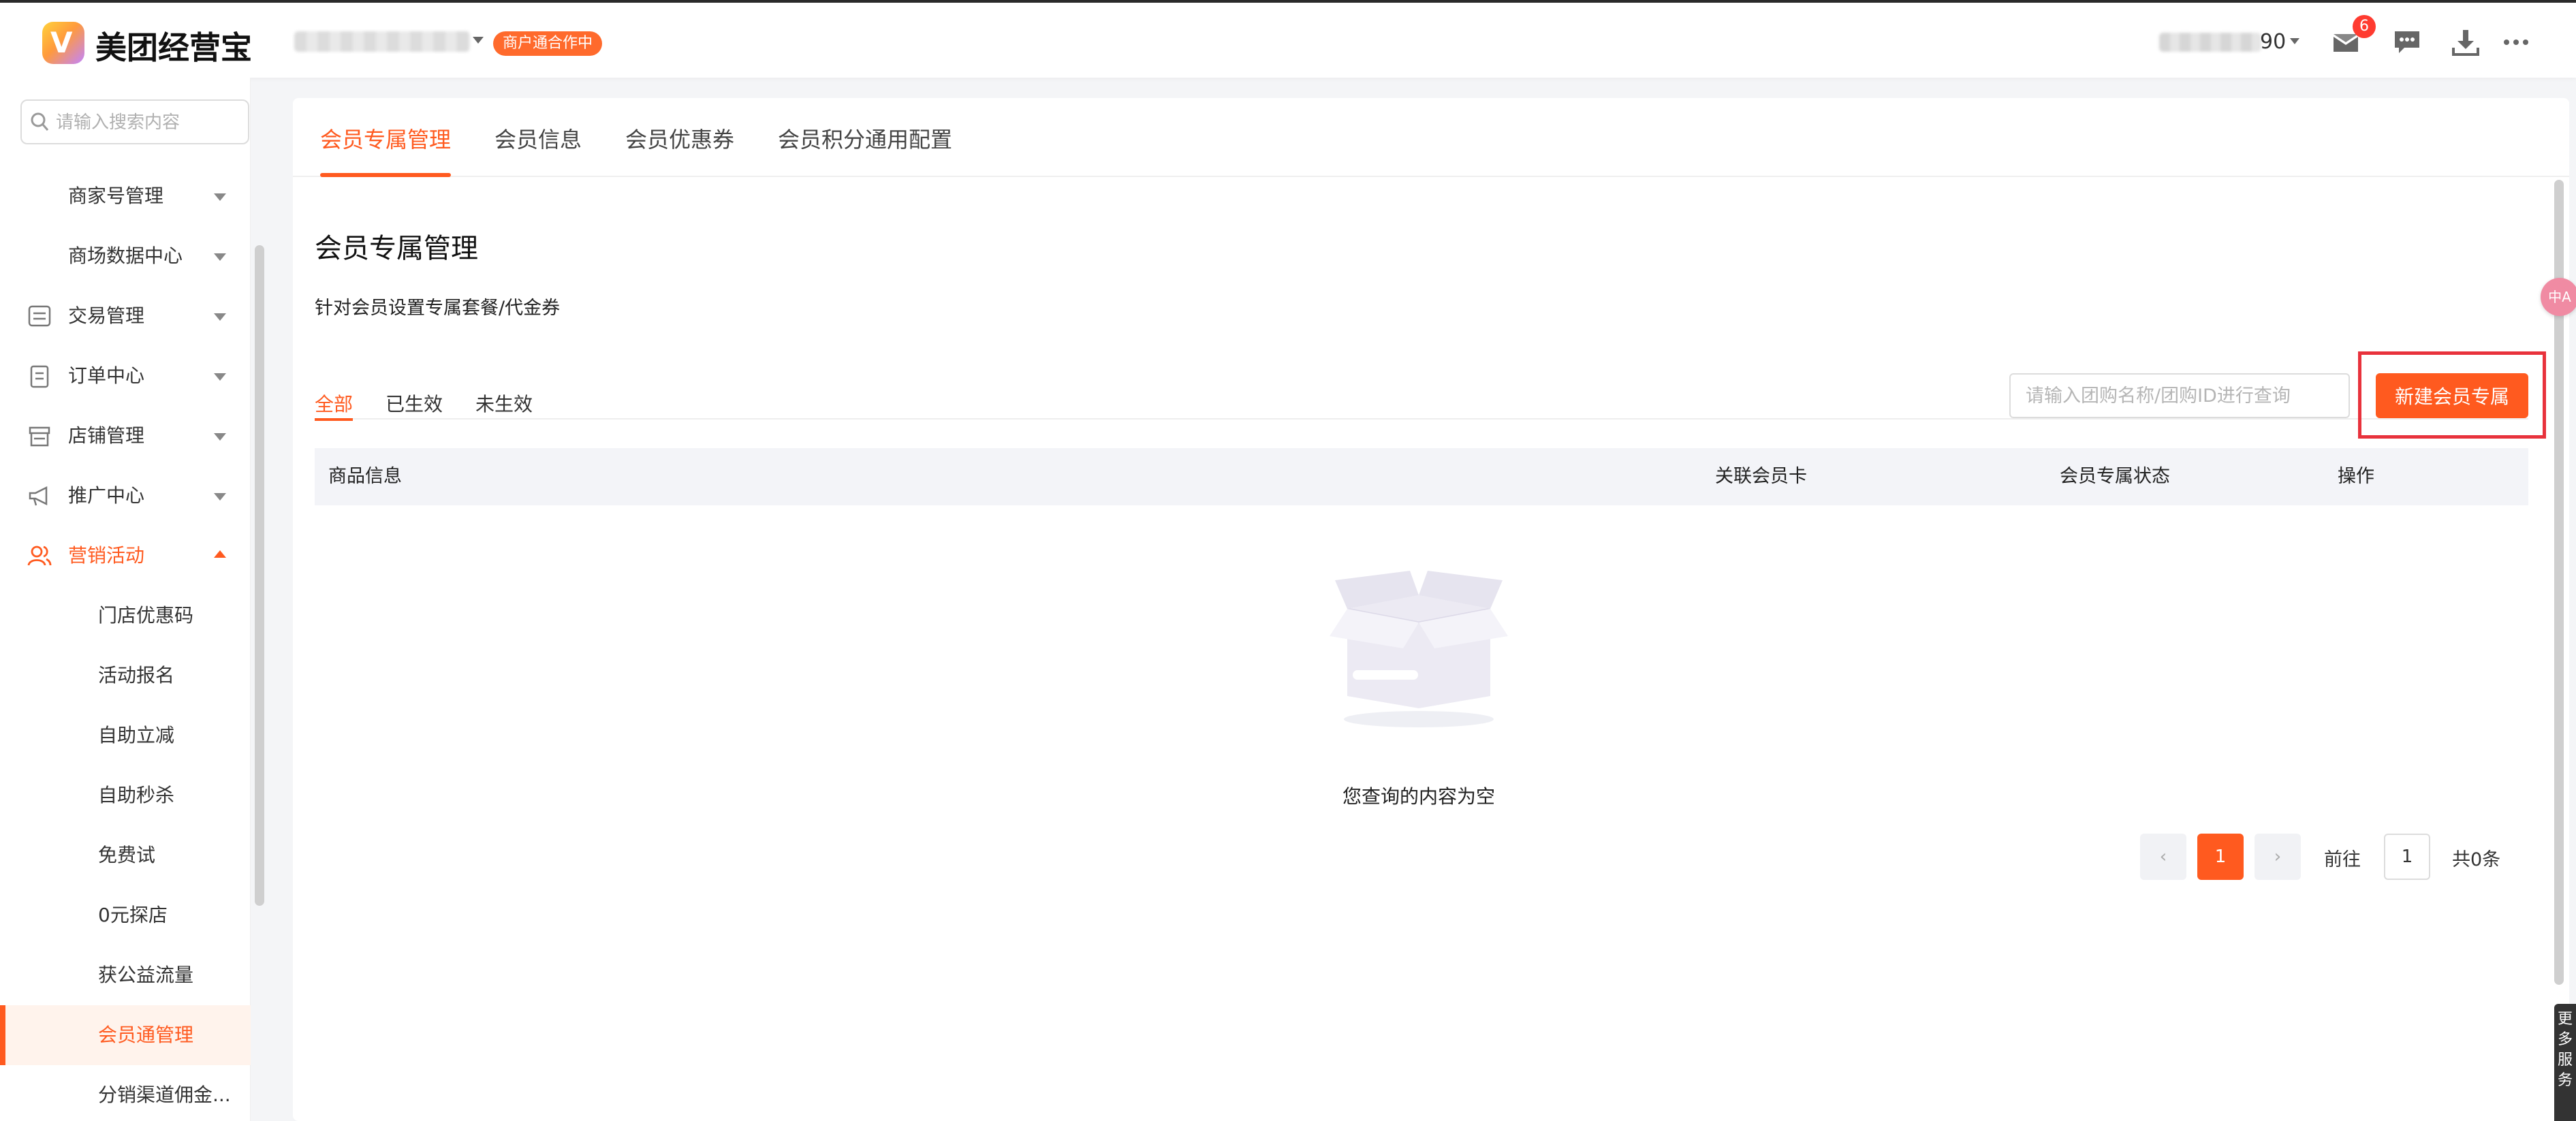 This screenshot has width=2576, height=1121. I want to click on sidebar-search, so click(134, 121).